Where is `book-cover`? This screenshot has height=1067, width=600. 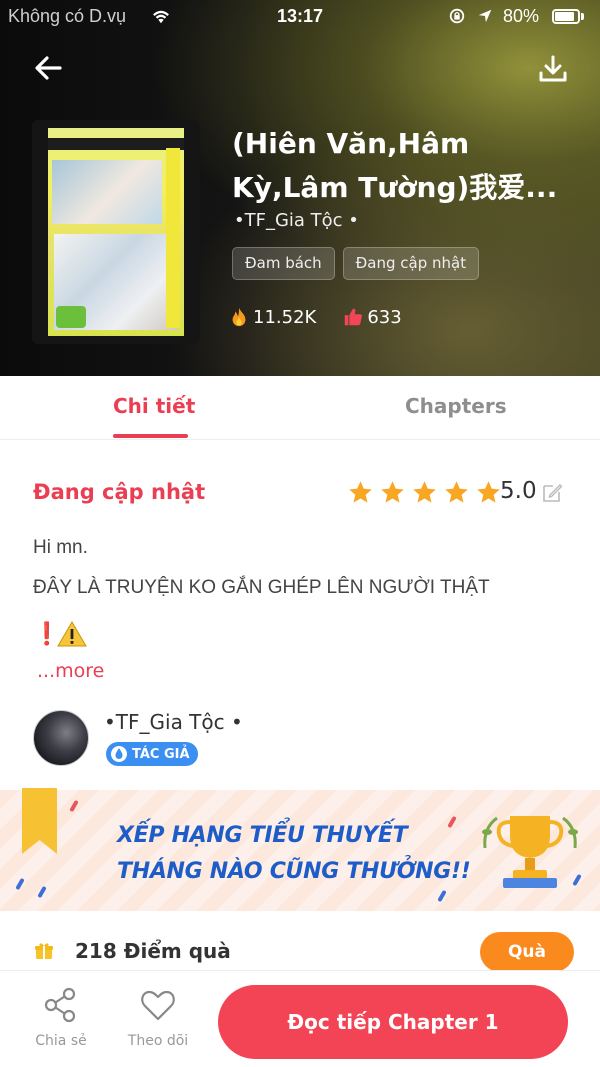 book-cover is located at coordinates (116, 232).